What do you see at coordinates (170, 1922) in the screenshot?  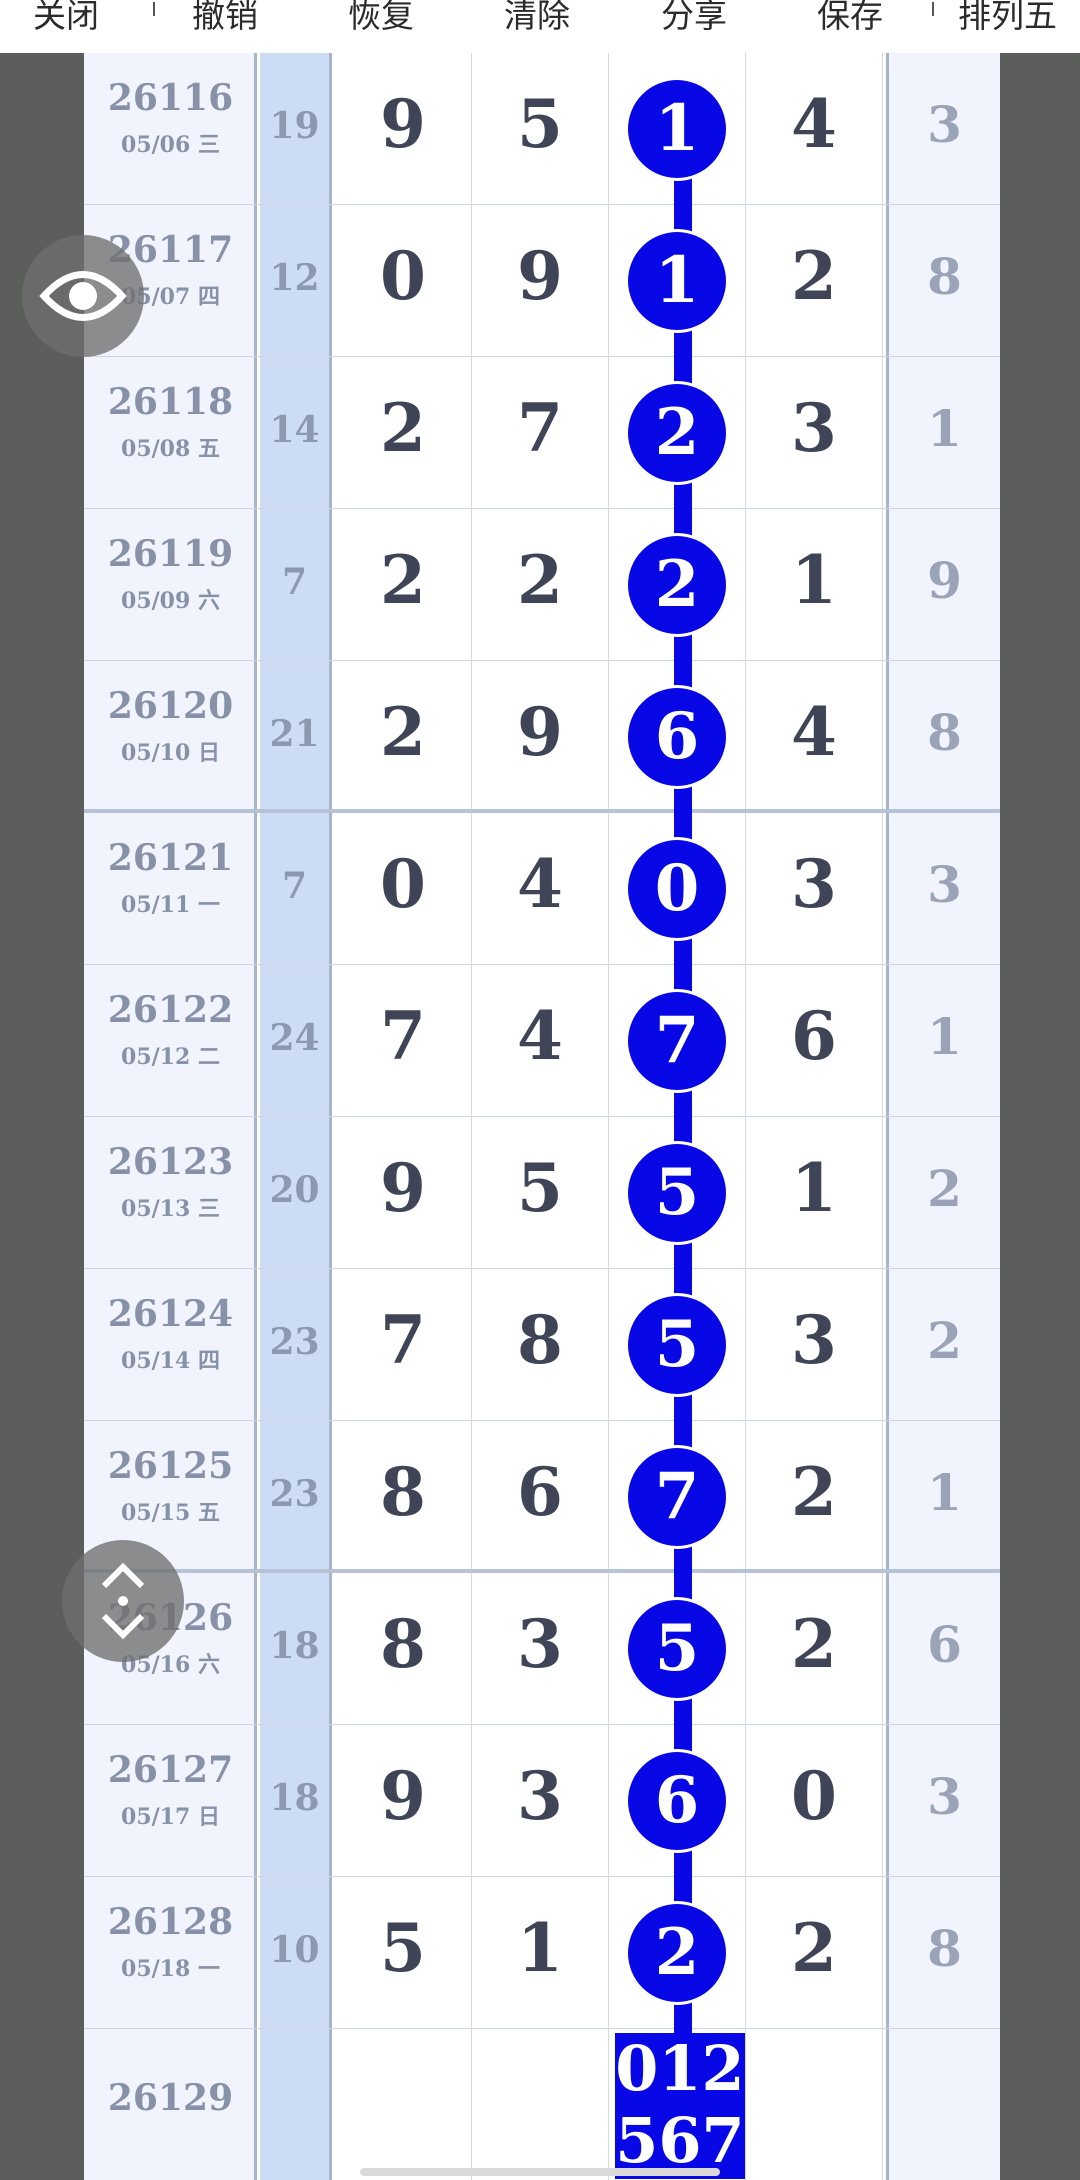 I see `issue-number: 26128` at bounding box center [170, 1922].